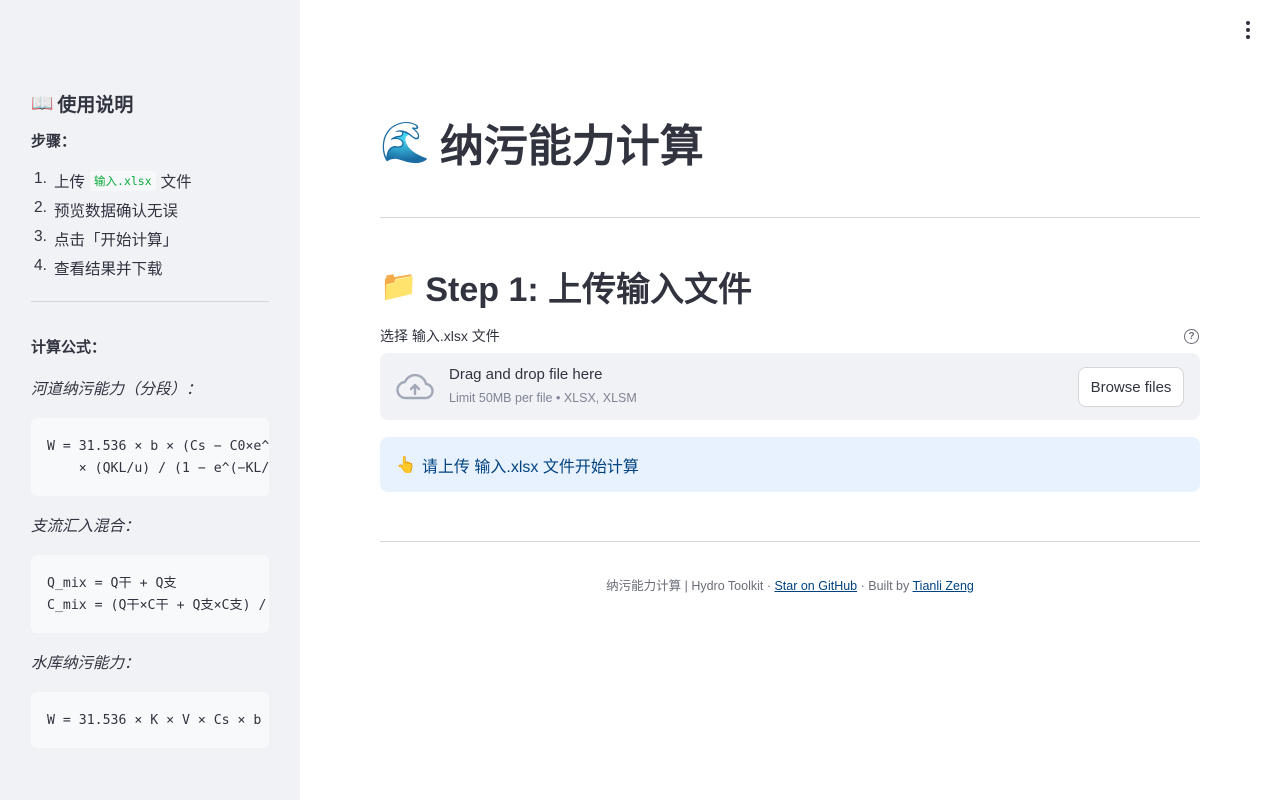 Image resolution: width=1280 pixels, height=800 pixels. Describe the element at coordinates (54, 141) in the screenshot. I see `steps-label: 步骤：` at that location.